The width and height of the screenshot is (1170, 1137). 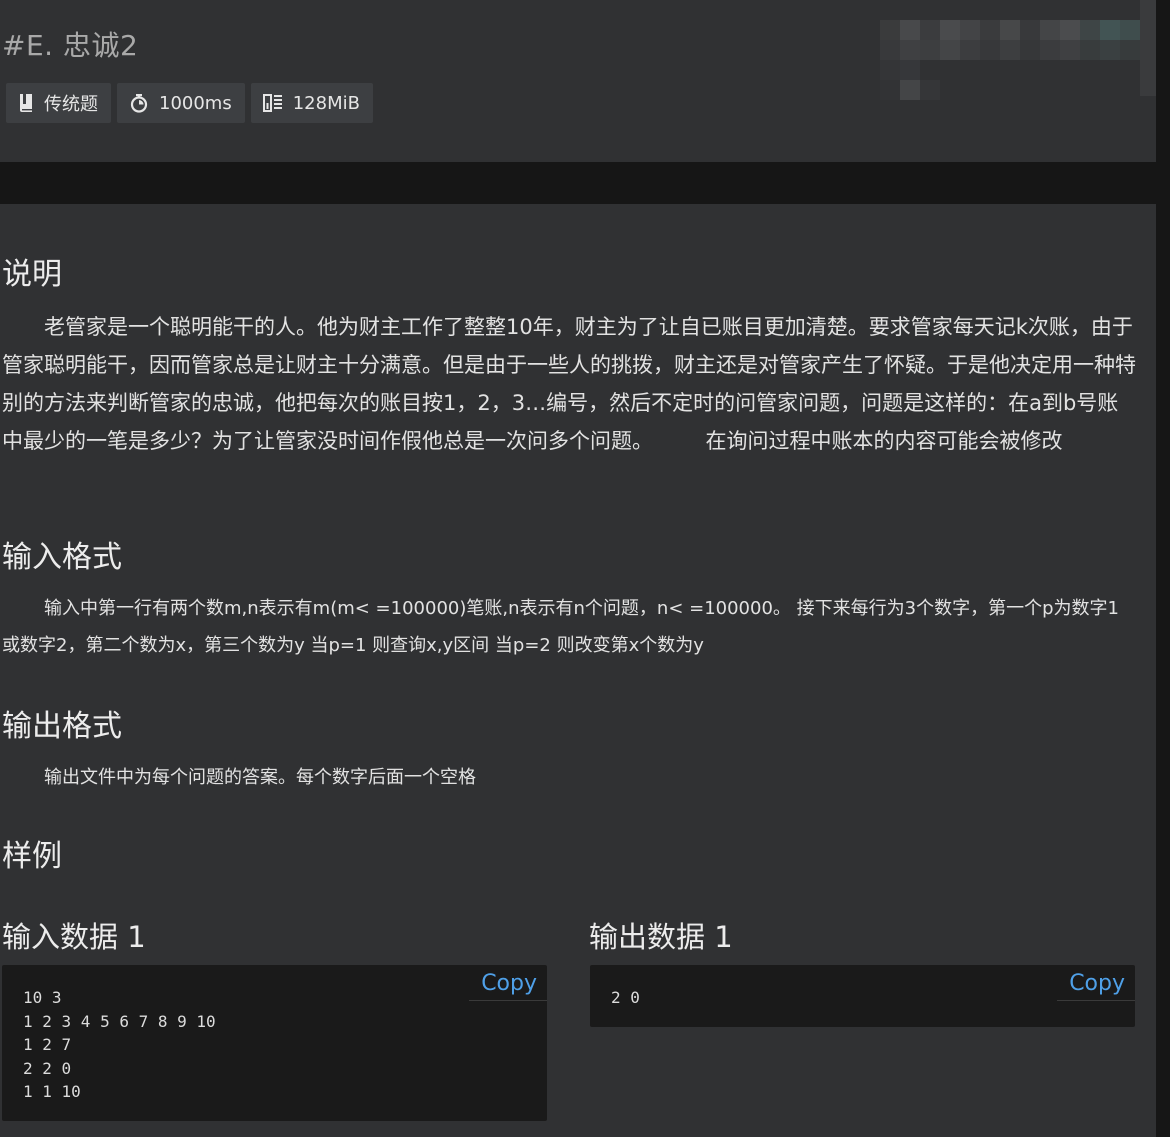 What do you see at coordinates (509, 983) in the screenshot?
I see `copy-input-button: Copy` at bounding box center [509, 983].